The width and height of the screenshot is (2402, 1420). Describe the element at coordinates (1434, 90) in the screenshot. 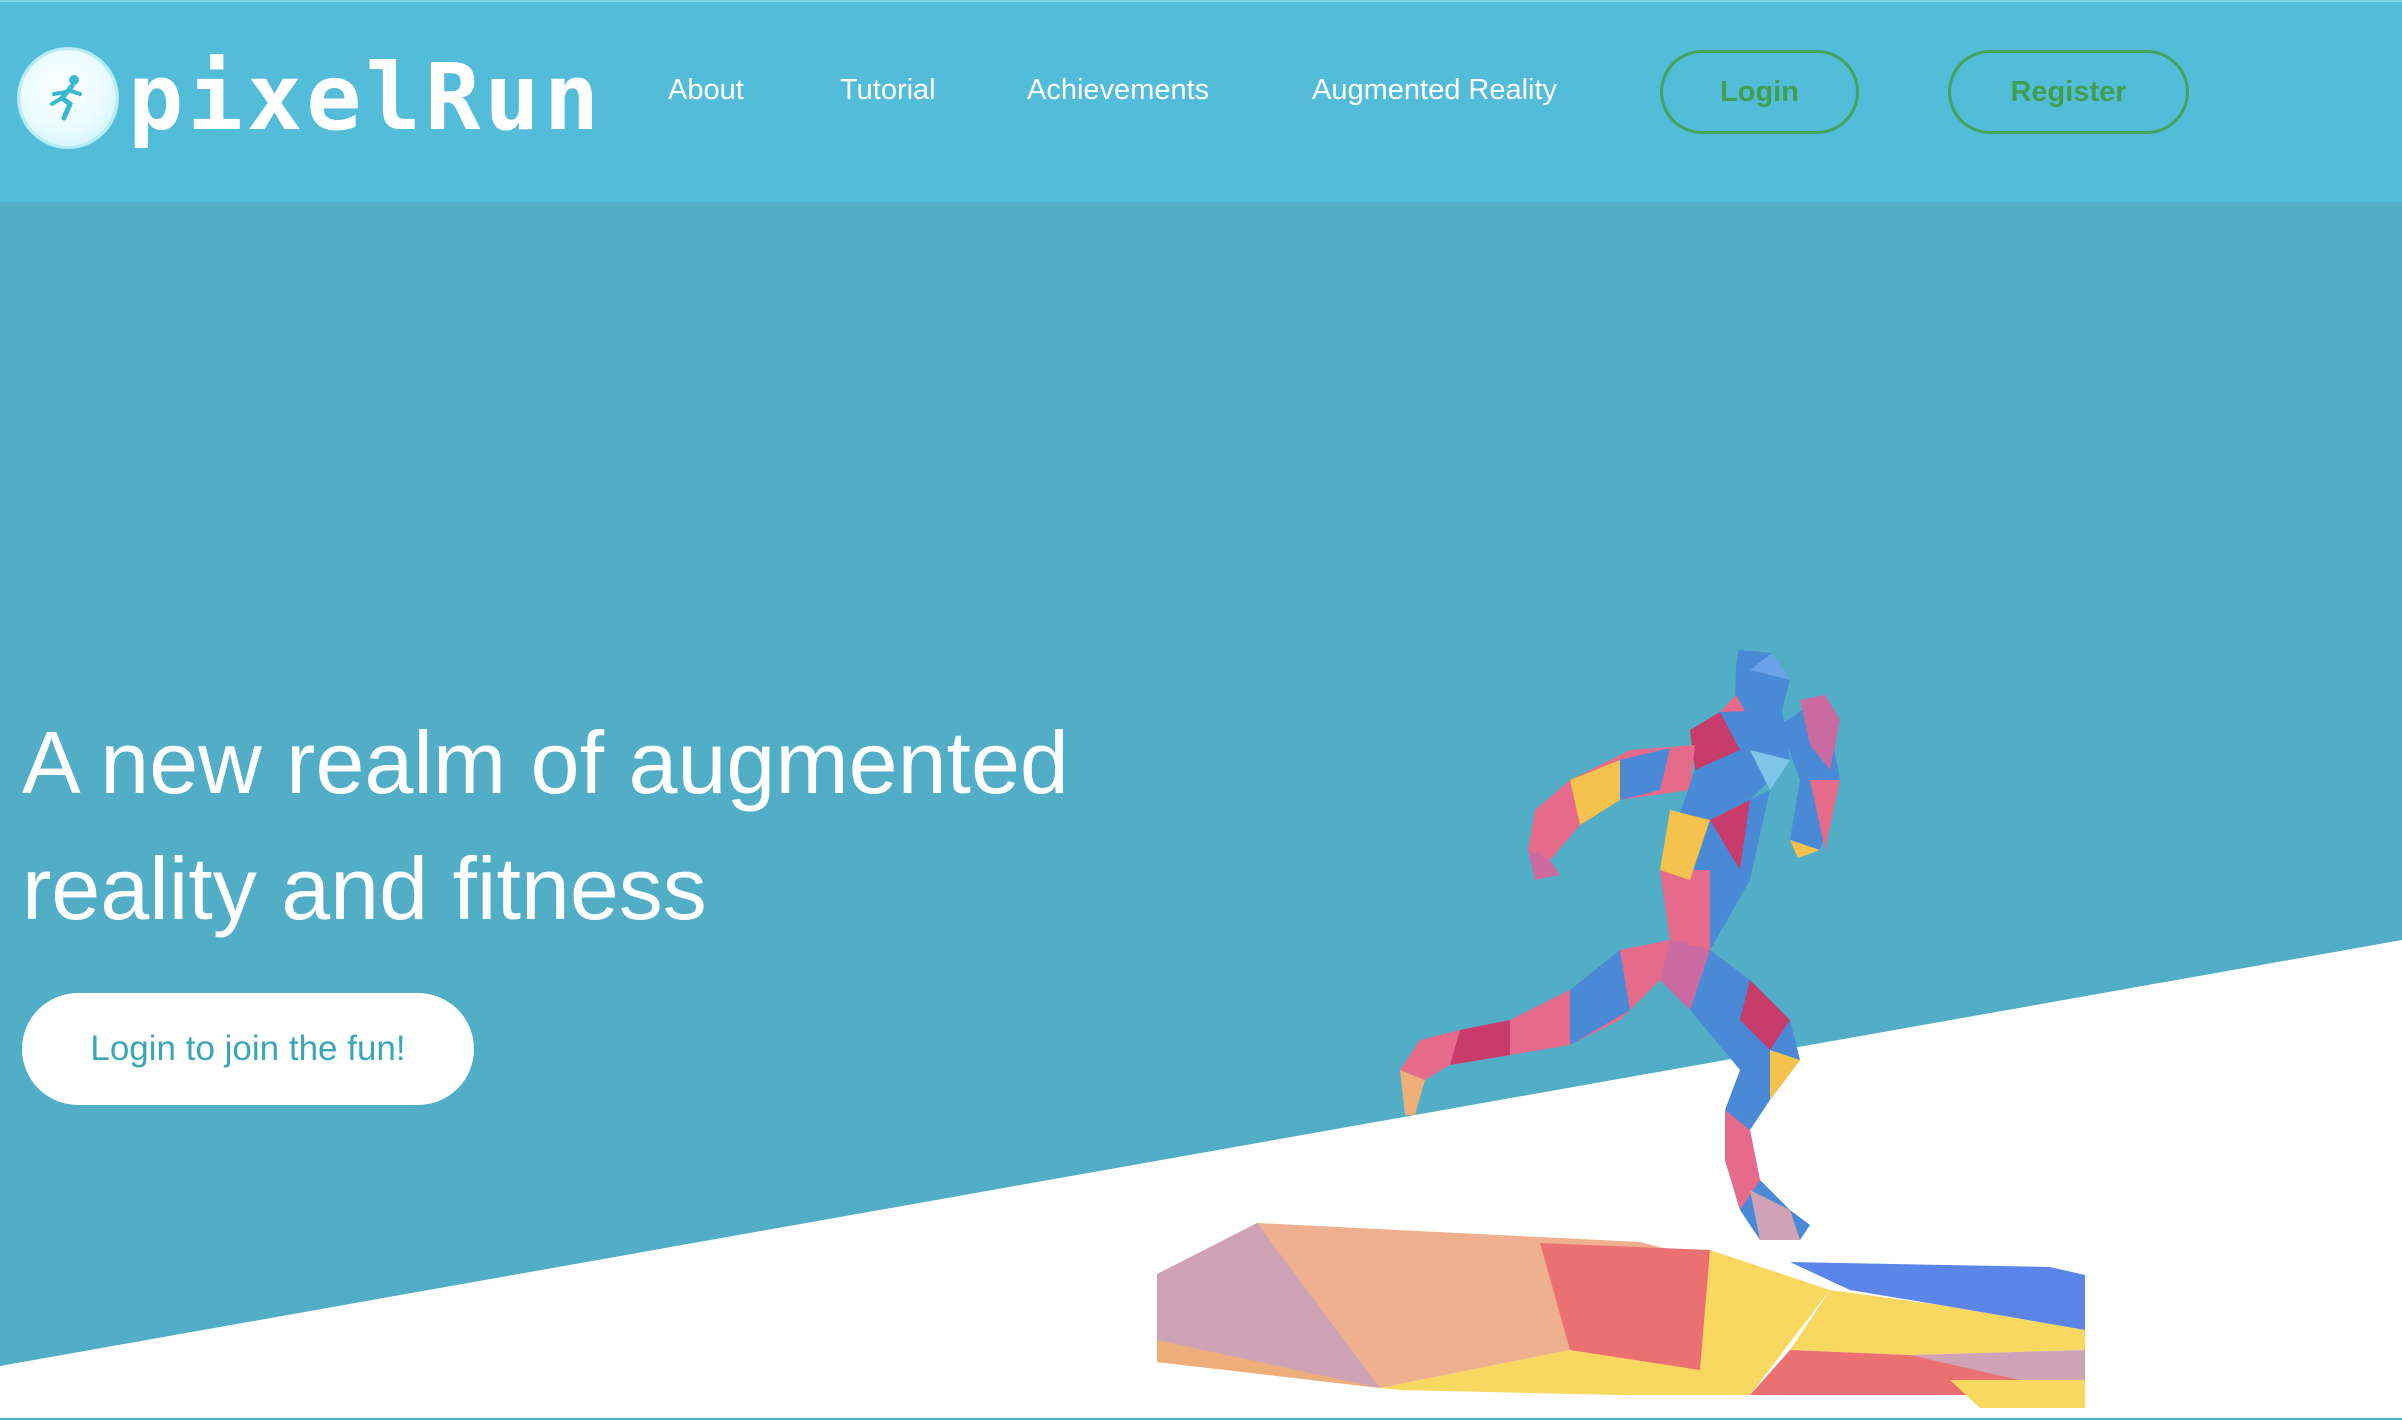

I see `nav-link-augmented-reality: Augmented Reality` at that location.